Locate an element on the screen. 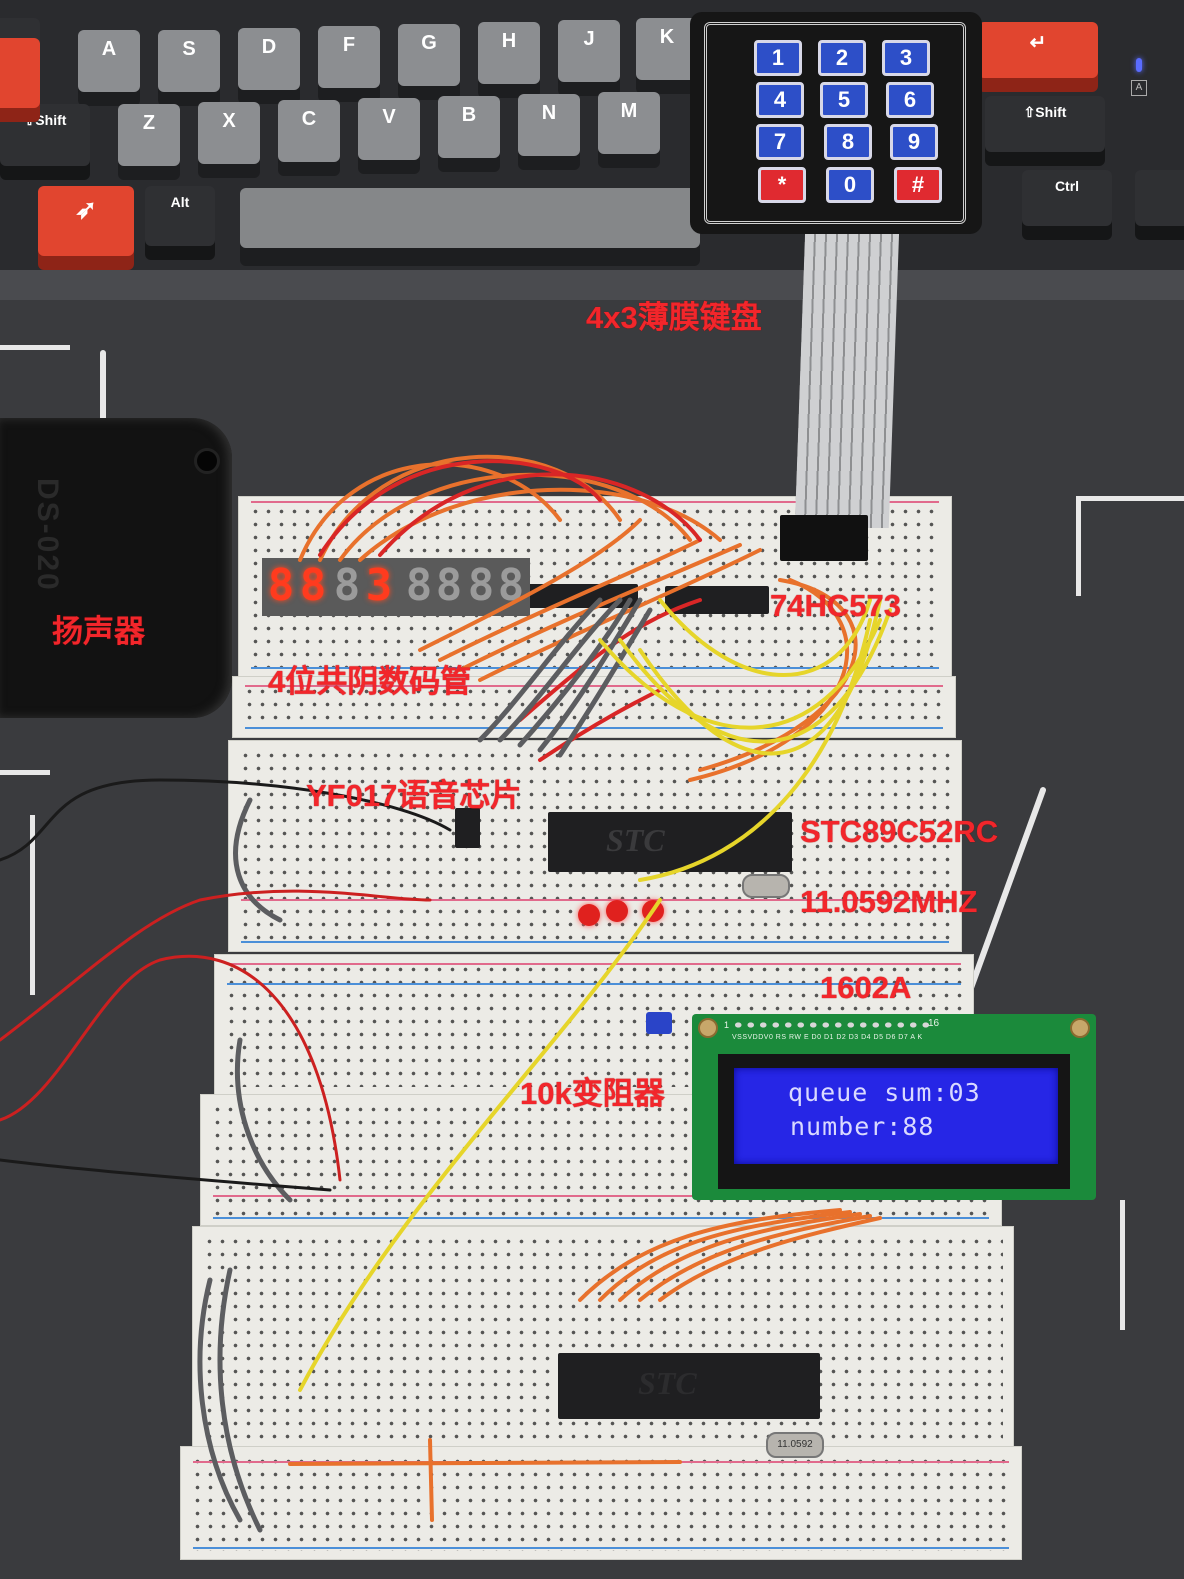 Image resolution: width=1184 pixels, height=1579 pixels. annotation-crystal: 11.0592MHZ is located at coordinates (889, 901).